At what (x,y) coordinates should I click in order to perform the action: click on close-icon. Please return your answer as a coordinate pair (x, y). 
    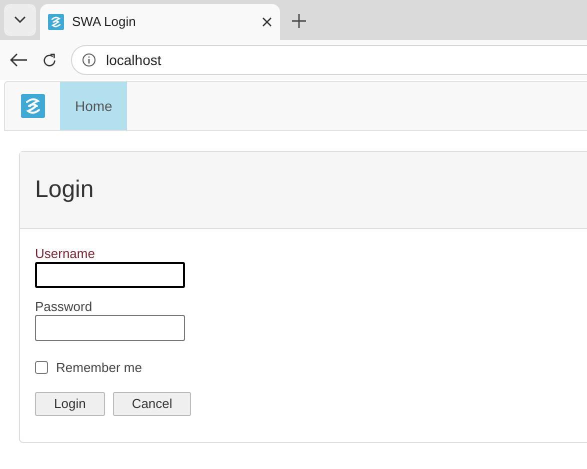
    Looking at the image, I should click on (267, 22).